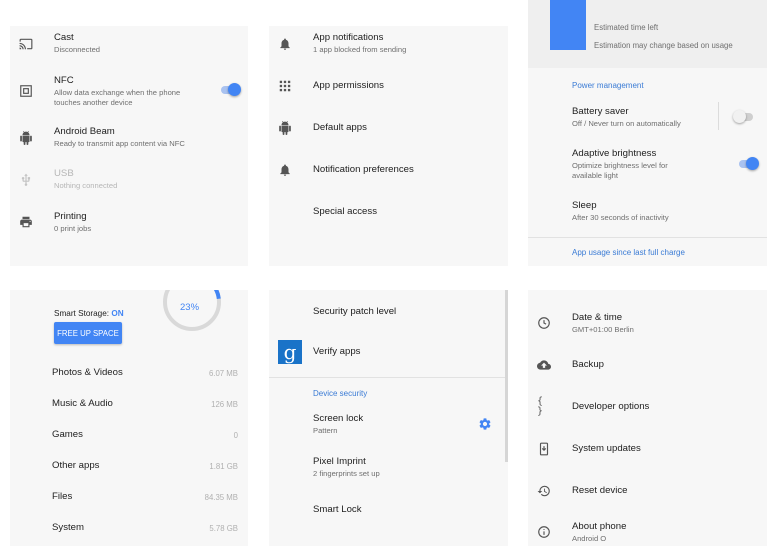  Describe the element at coordinates (223, 528) in the screenshot. I see `storage-system-value: 5.78 GB` at that location.